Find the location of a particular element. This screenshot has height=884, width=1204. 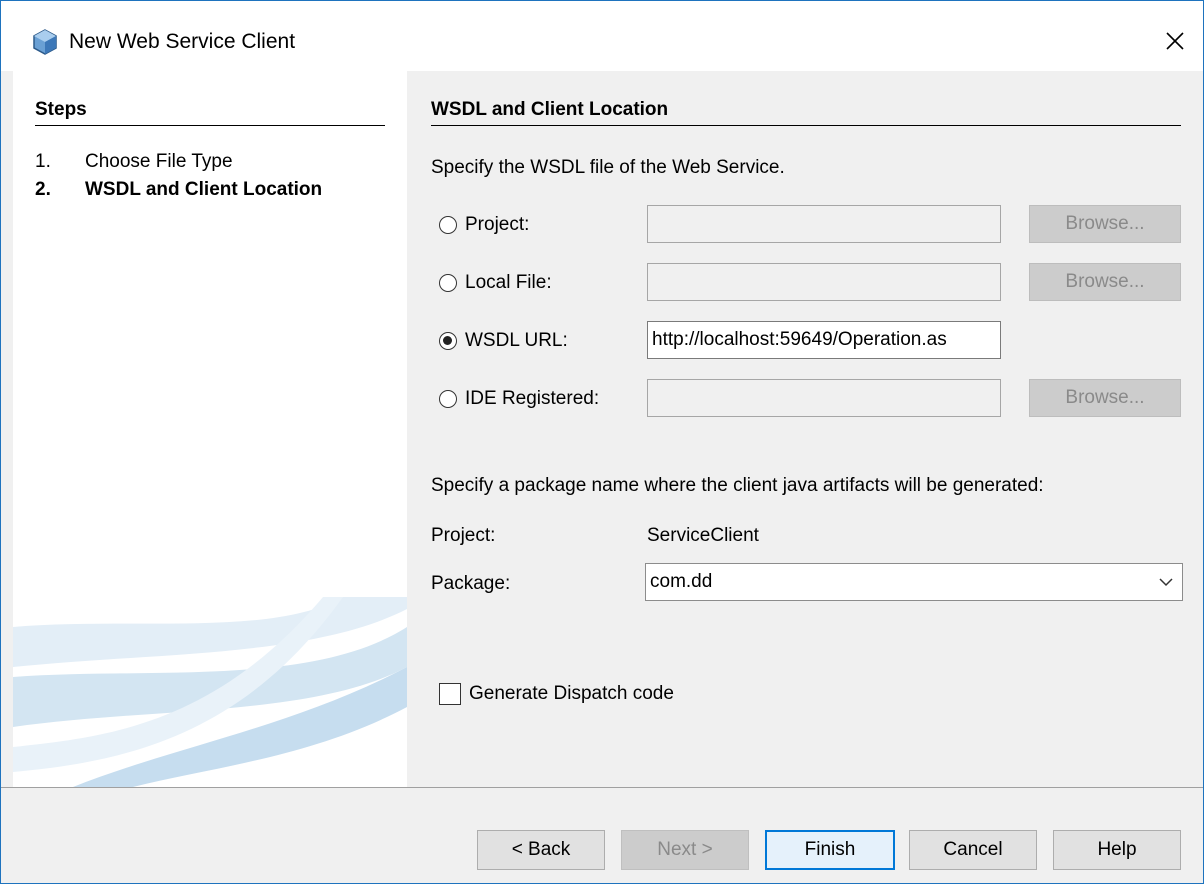

finish-button: Finish is located at coordinates (830, 850).